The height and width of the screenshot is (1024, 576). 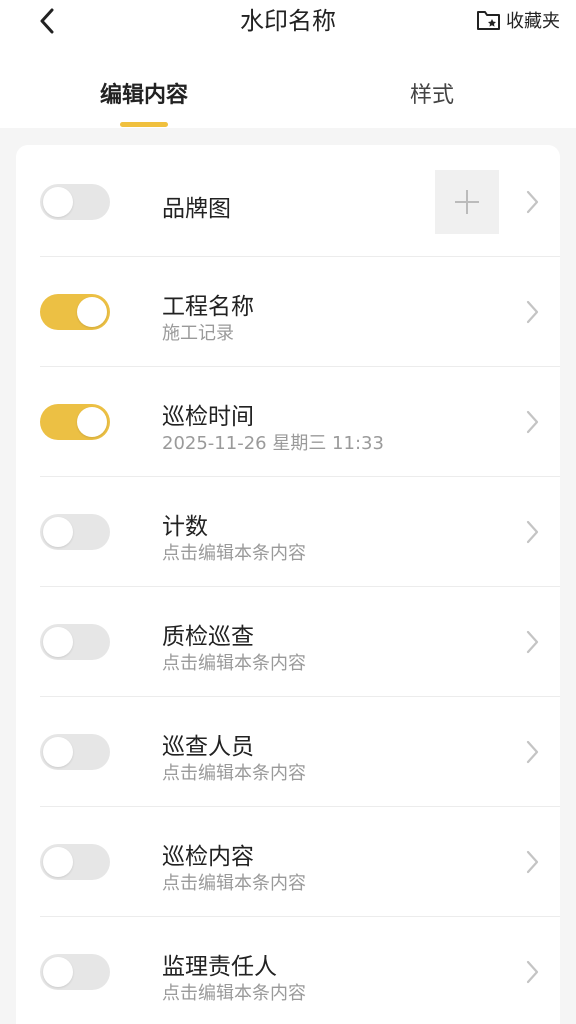 What do you see at coordinates (300, 312) in the screenshot?
I see `list-item-project-name: 工程名称 施工记录` at bounding box center [300, 312].